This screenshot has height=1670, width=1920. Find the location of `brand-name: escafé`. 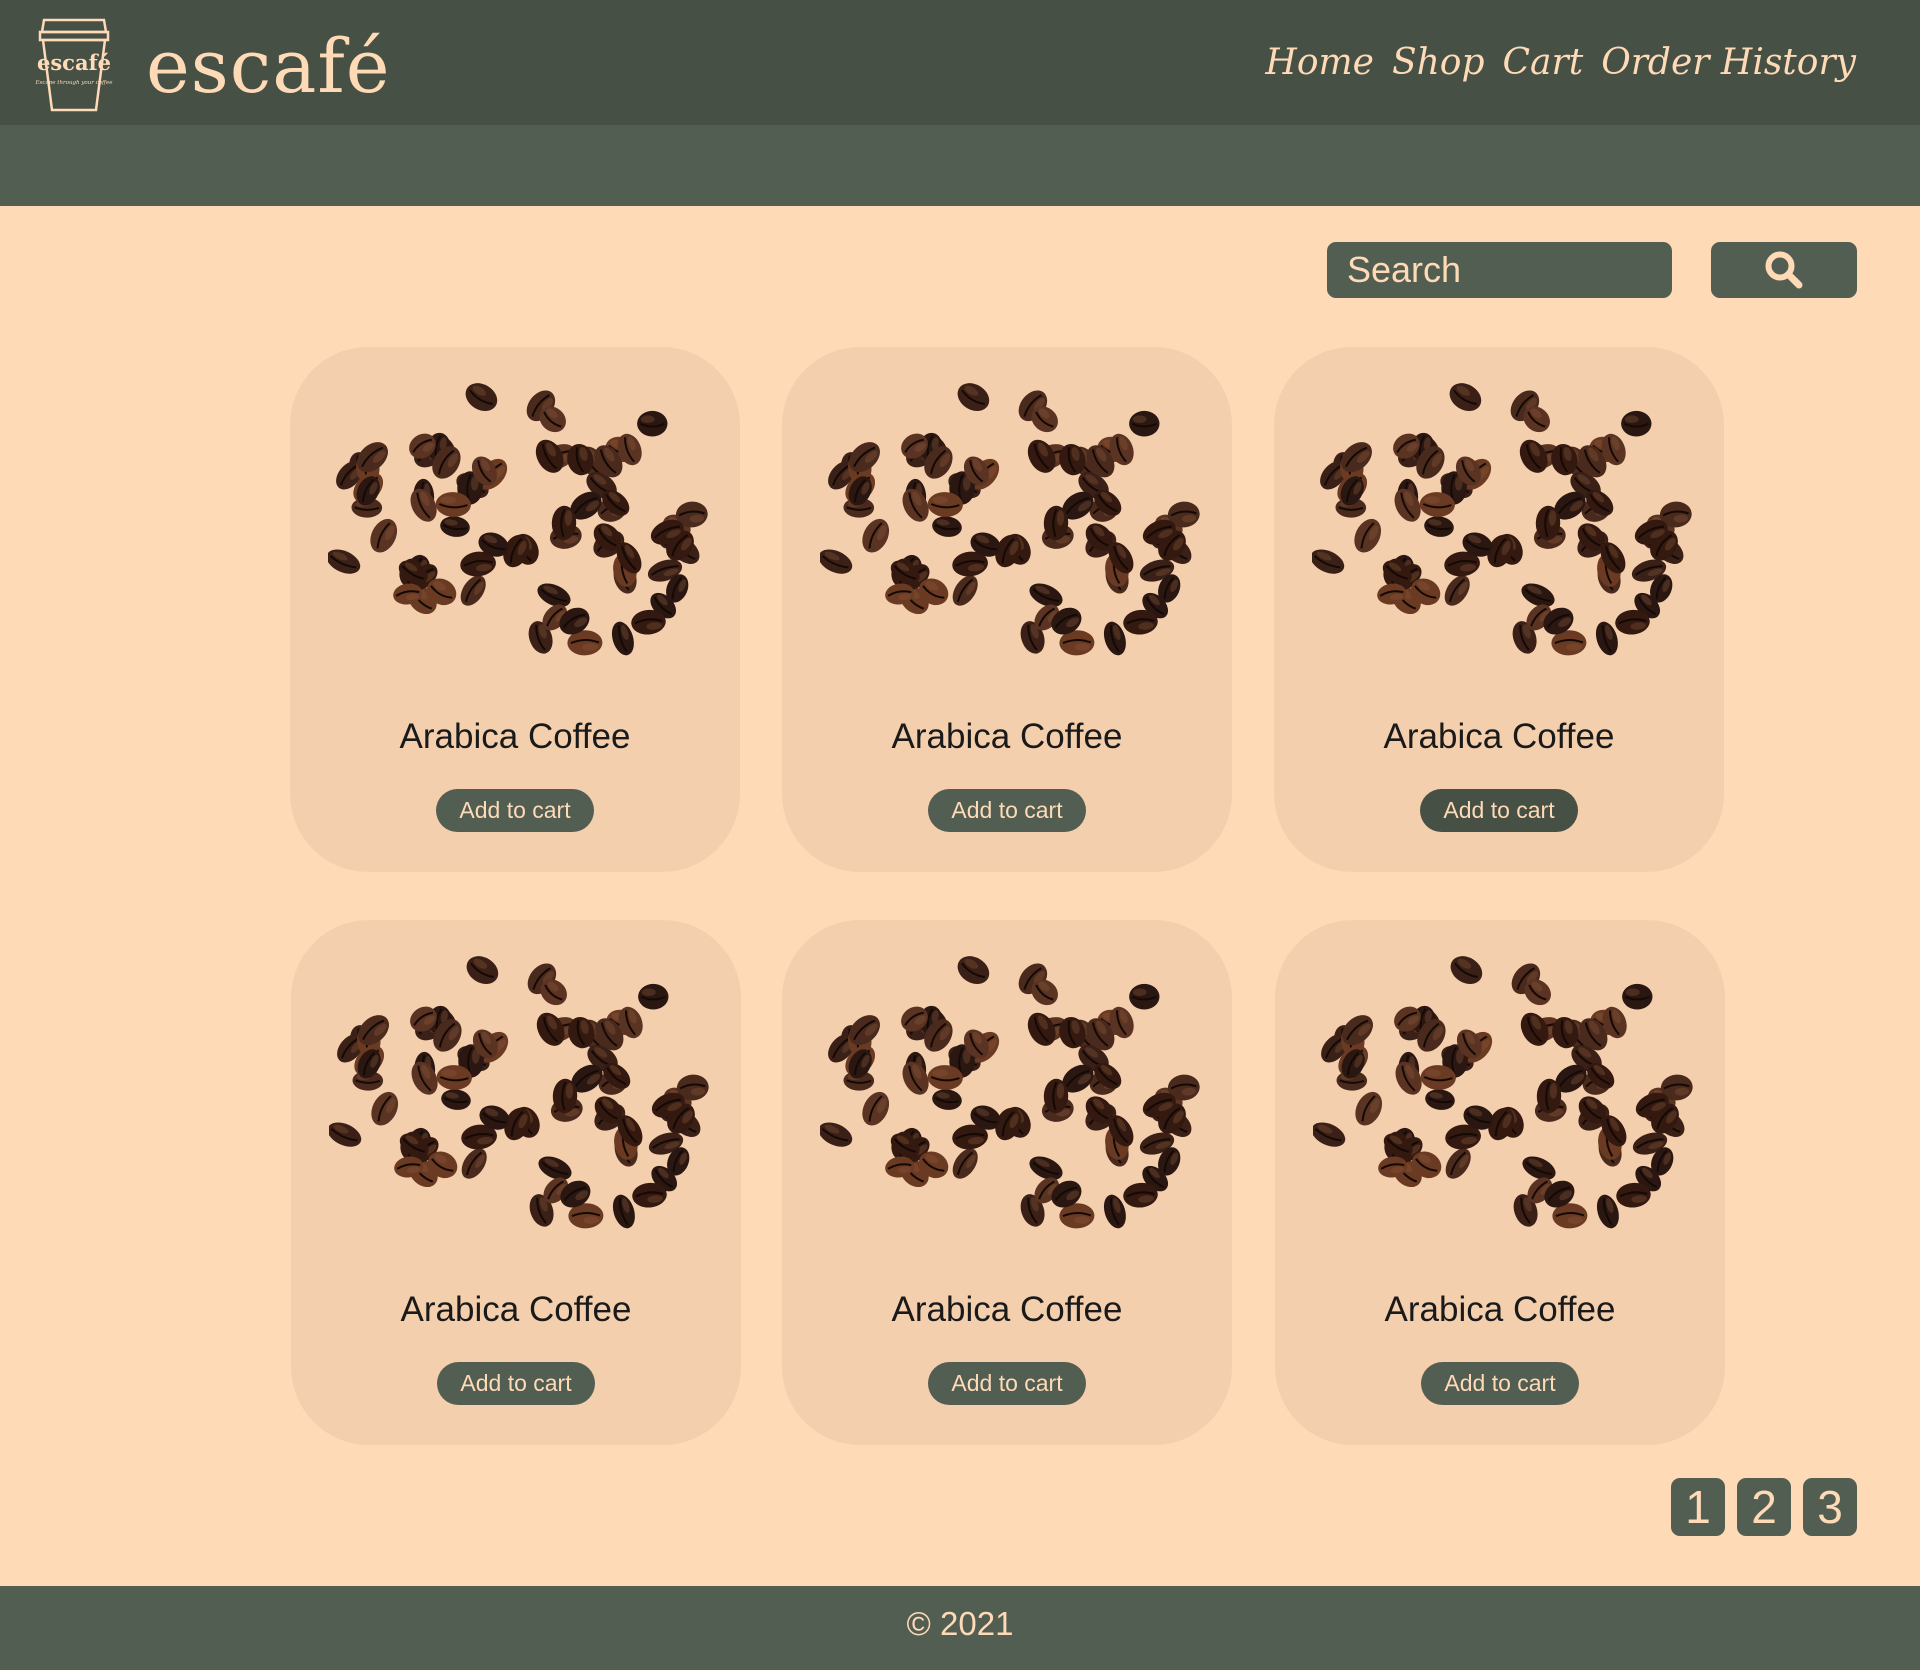

brand-name: escafé is located at coordinates (268, 67).